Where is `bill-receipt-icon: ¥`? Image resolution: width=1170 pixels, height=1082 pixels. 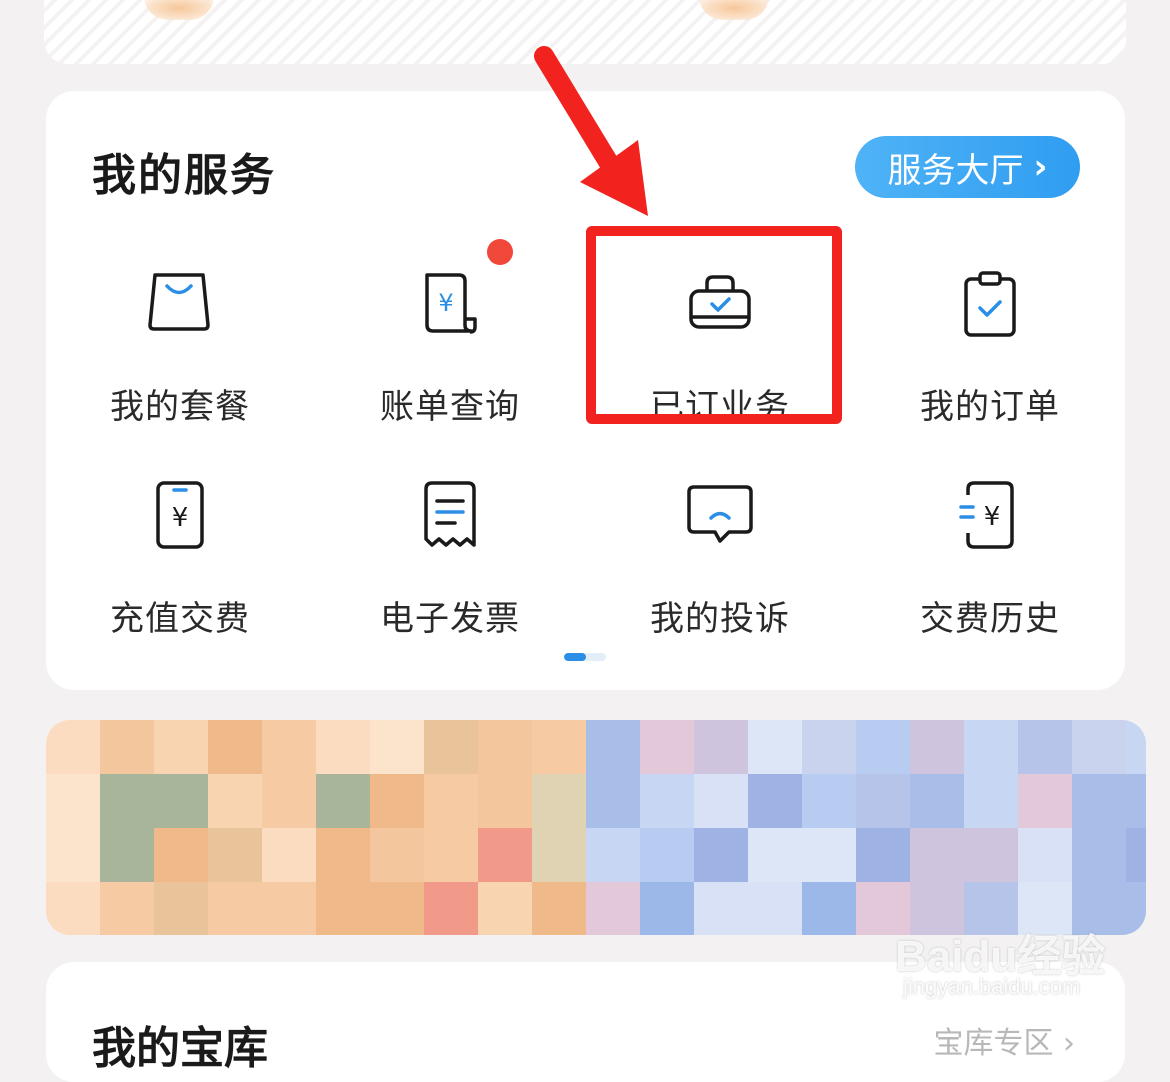
bill-receipt-icon: ¥ is located at coordinates (451, 303).